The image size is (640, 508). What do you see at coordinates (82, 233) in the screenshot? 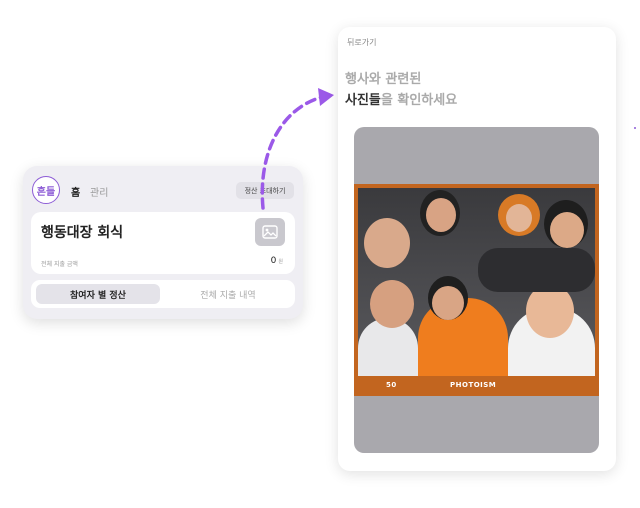
I see `event-title: 행동대장 회식` at bounding box center [82, 233].